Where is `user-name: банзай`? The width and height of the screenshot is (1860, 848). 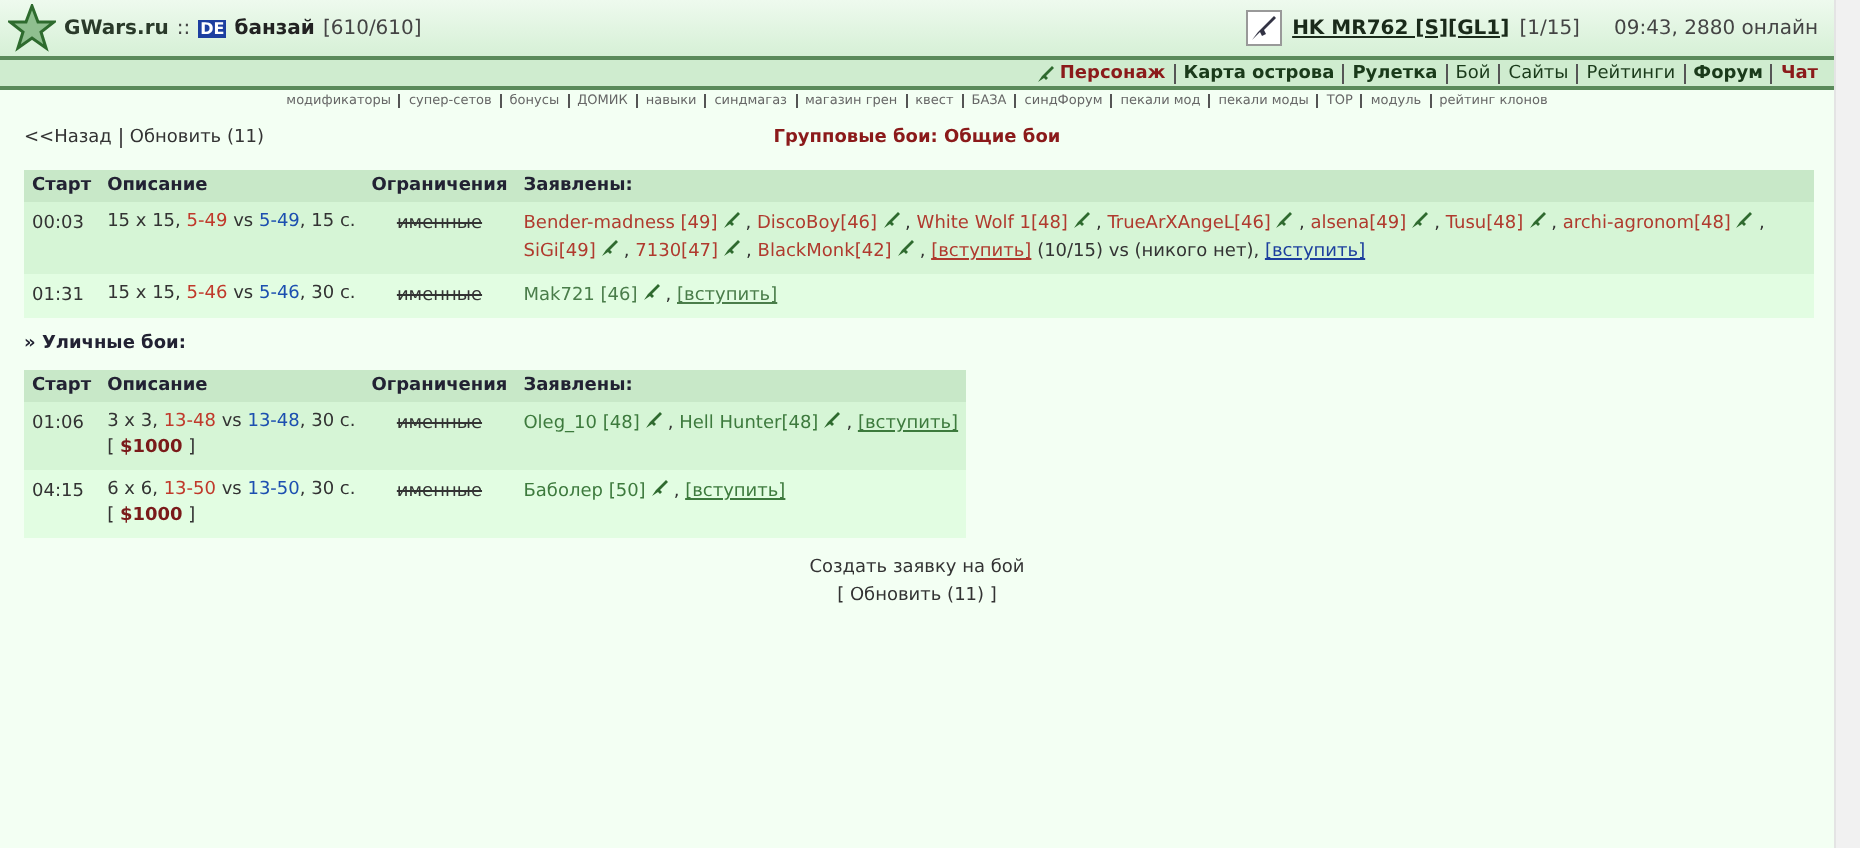 user-name: банзай is located at coordinates (274, 28).